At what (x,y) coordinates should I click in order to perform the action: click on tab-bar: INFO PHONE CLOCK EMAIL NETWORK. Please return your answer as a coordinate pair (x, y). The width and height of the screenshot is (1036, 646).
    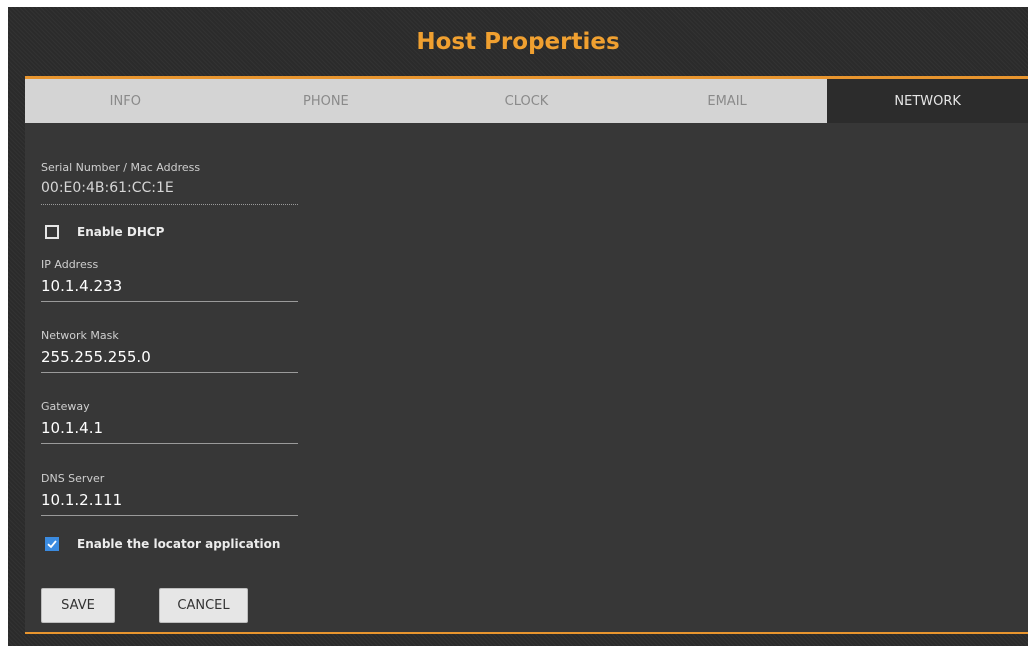
    Looking at the image, I should click on (526, 101).